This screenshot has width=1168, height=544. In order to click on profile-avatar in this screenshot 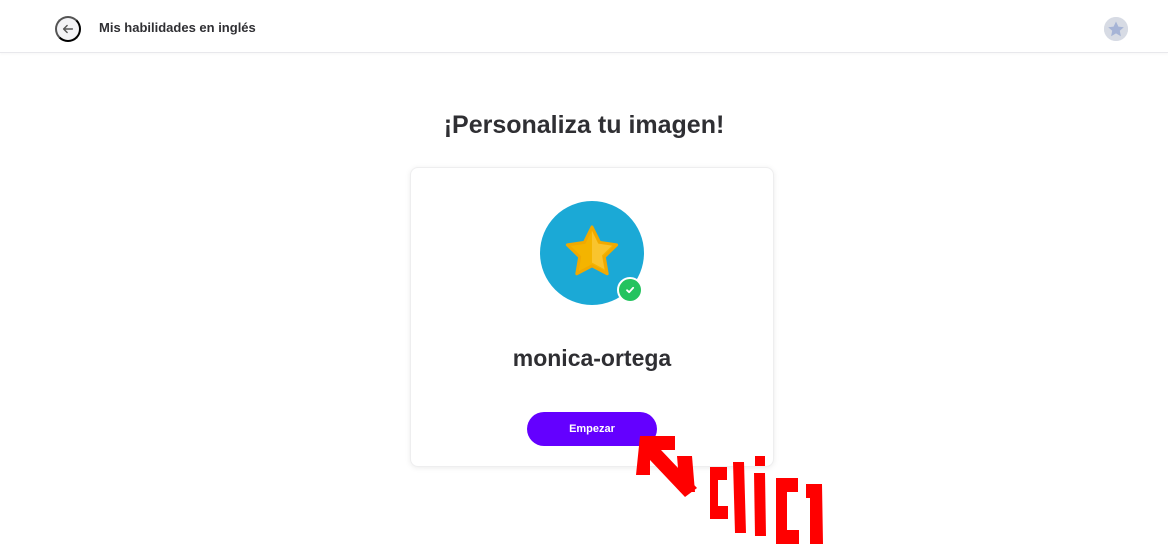, I will do `click(1116, 29)`.